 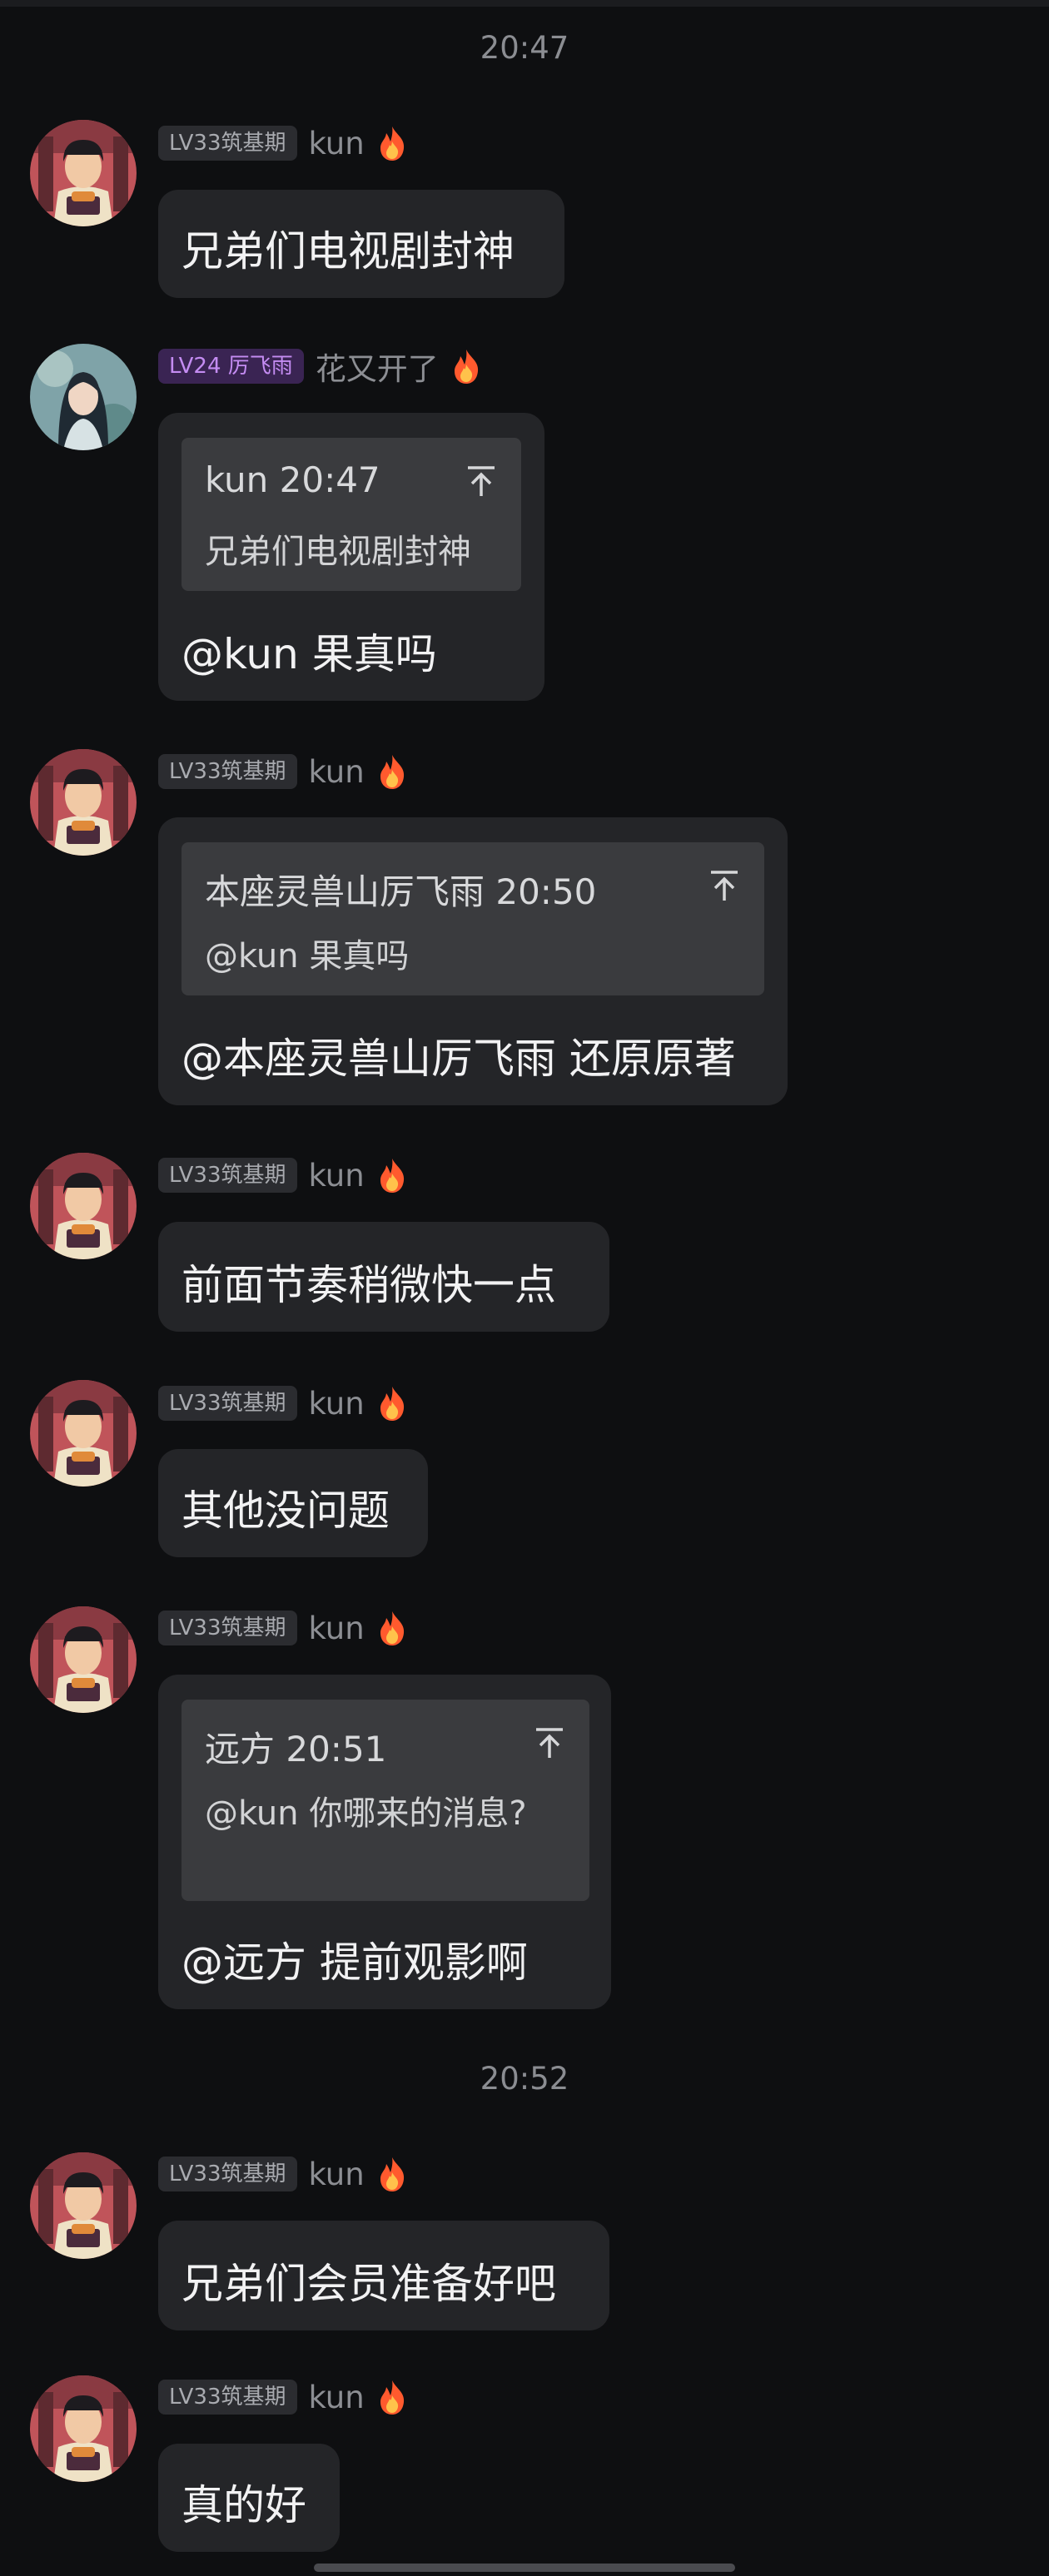 I want to click on quoted-message: 本座灵兽山厉飞雨 20:50 @kun 果真吗, so click(x=473, y=918).